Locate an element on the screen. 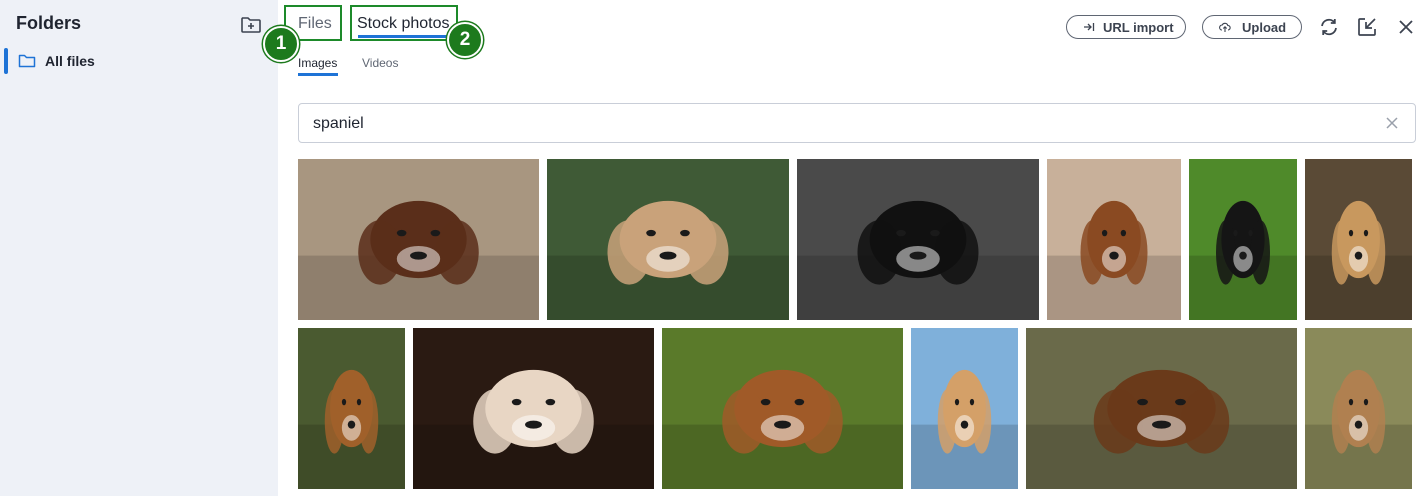  import-arrow-icon is located at coordinates (1089, 27).